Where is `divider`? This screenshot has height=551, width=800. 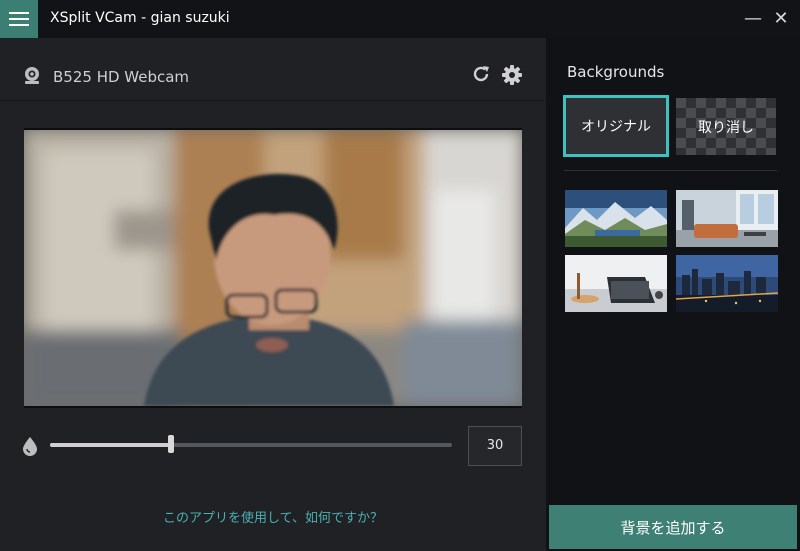 divider is located at coordinates (670, 170).